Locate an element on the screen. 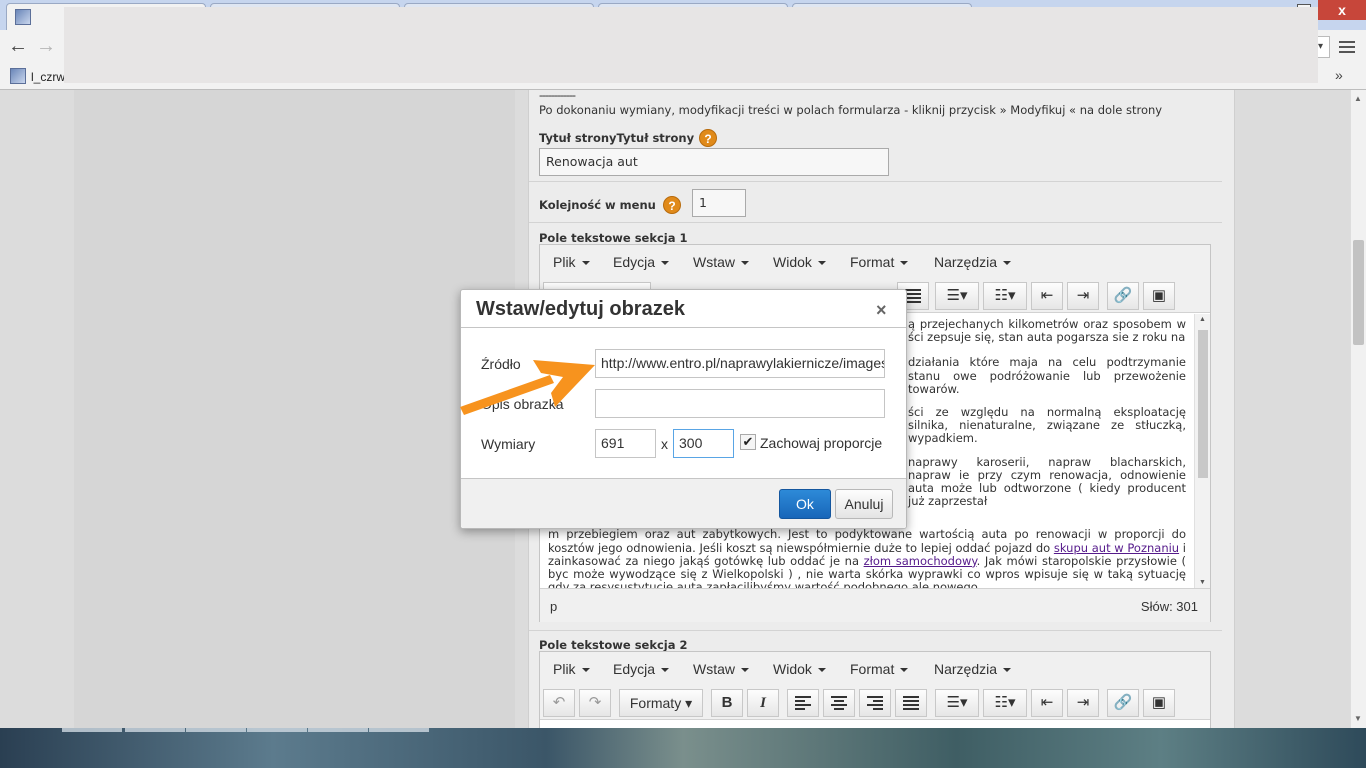  bold-button: B is located at coordinates (727, 703).